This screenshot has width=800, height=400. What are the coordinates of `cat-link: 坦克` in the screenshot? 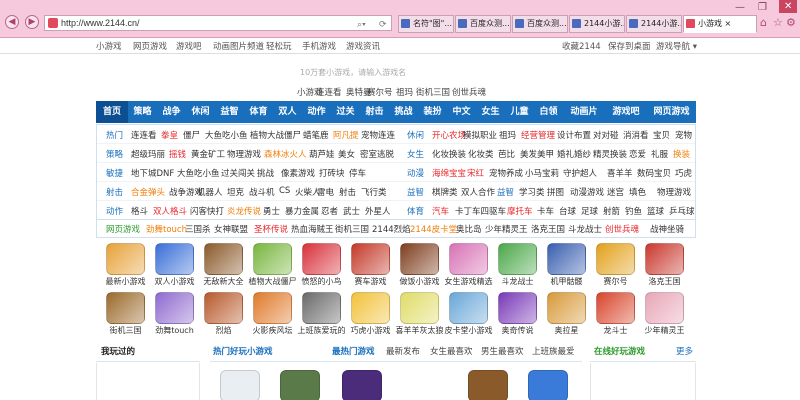 It's located at (235, 192).